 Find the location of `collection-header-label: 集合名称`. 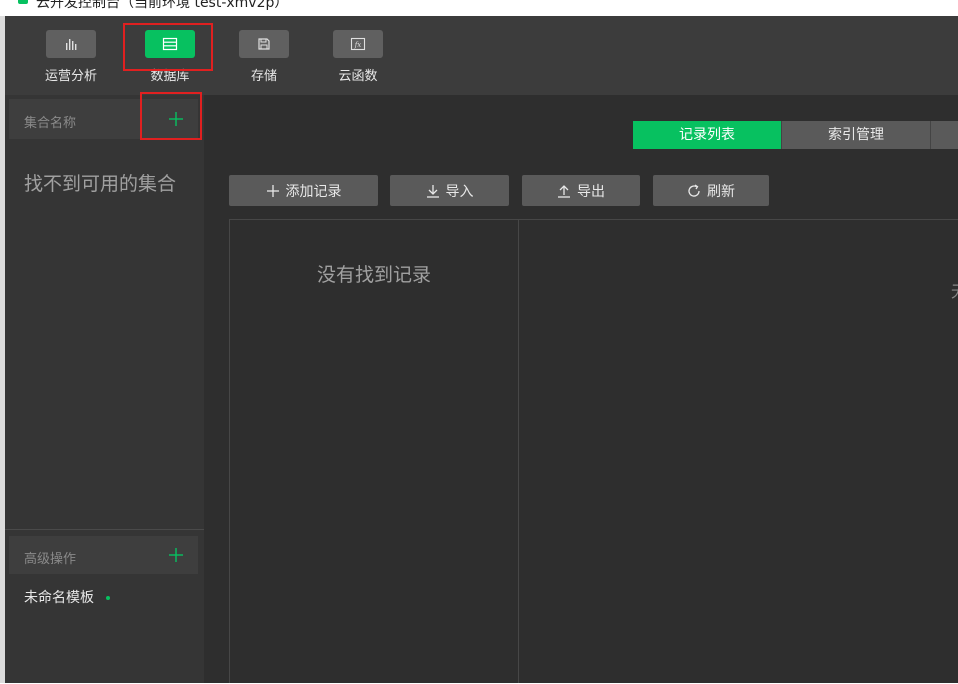

collection-header-label: 集合名称 is located at coordinates (50, 123).